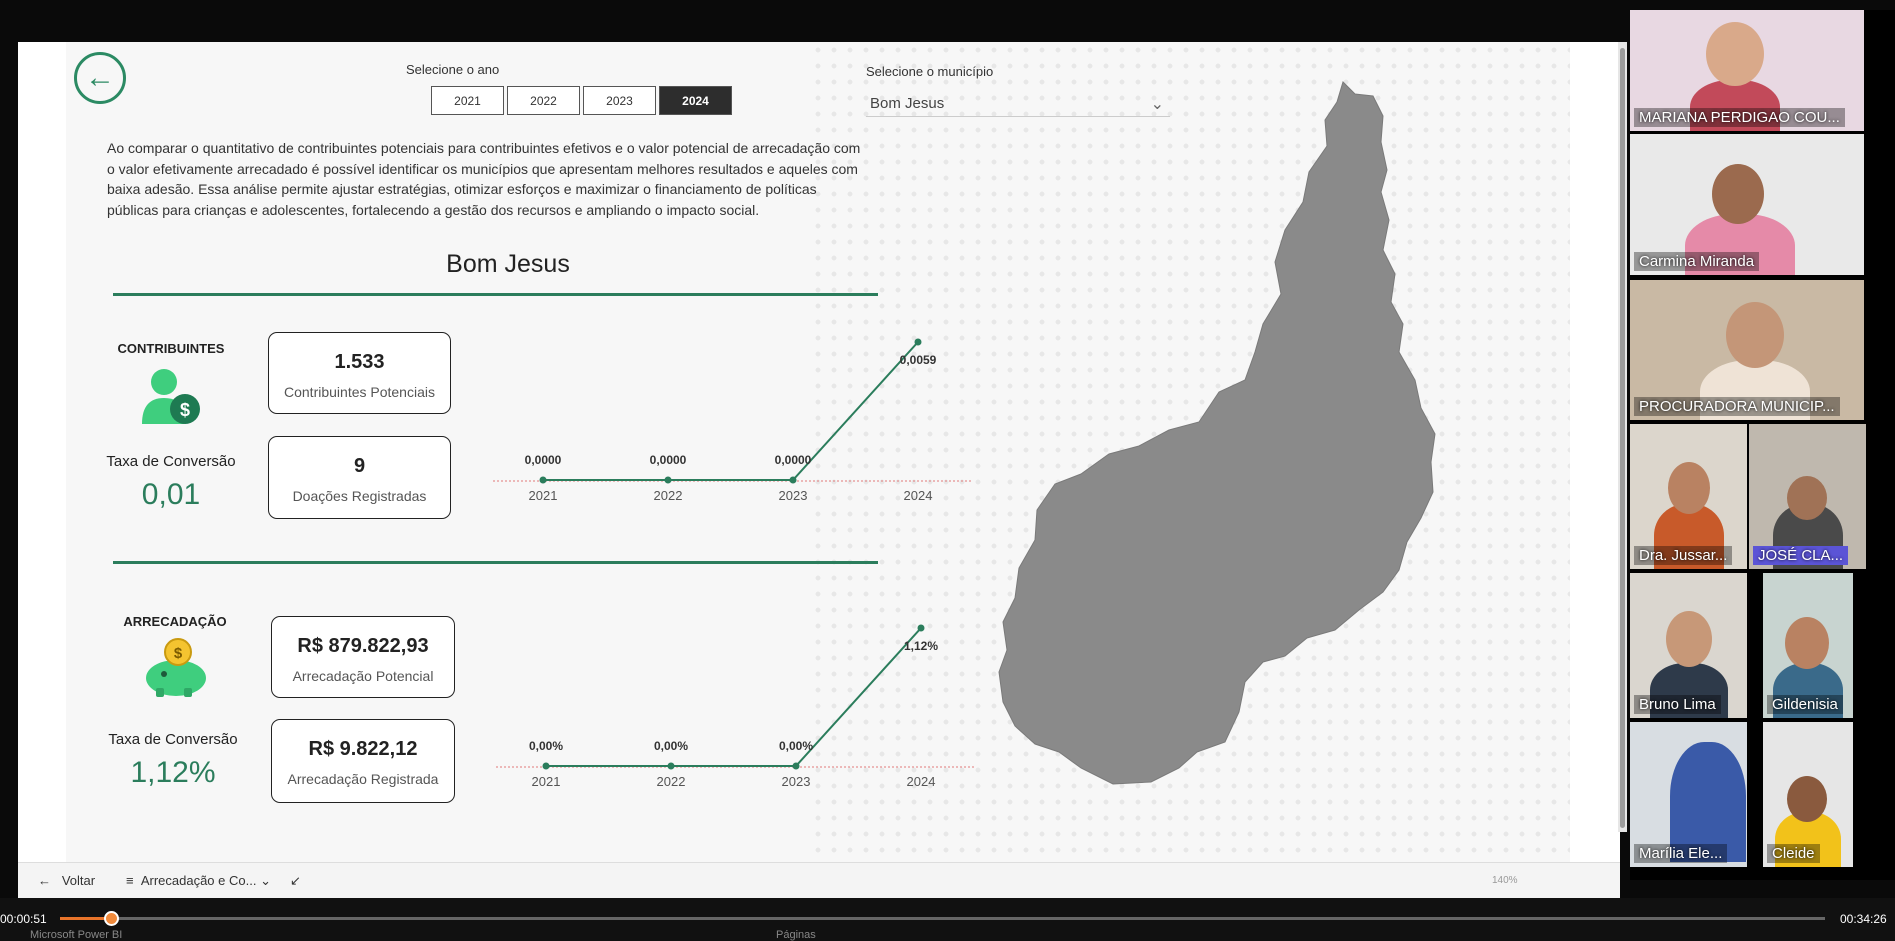 The image size is (1895, 941). I want to click on contrib-conversion-label: Taxa de Conversão, so click(171, 461).